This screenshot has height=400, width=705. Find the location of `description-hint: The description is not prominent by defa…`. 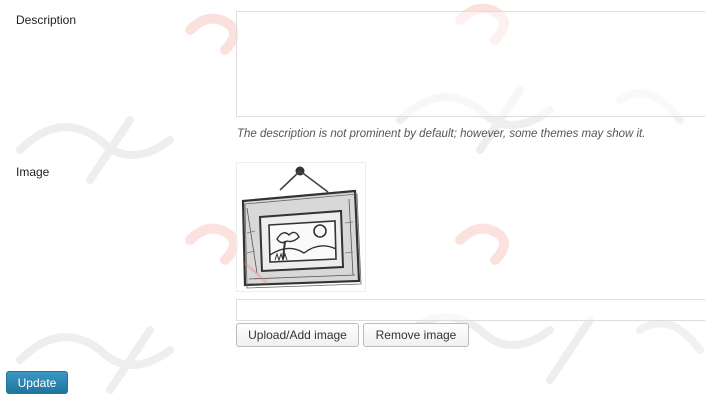

description-hint: The description is not prominent by defa… is located at coordinates (441, 134).